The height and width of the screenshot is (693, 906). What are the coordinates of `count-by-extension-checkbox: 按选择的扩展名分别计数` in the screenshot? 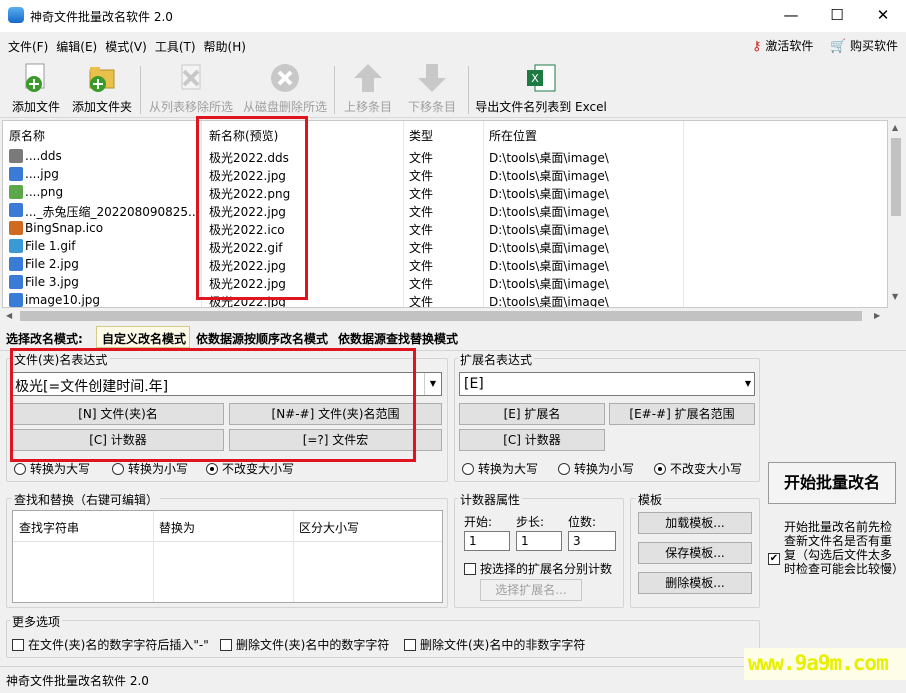 It's located at (538, 568).